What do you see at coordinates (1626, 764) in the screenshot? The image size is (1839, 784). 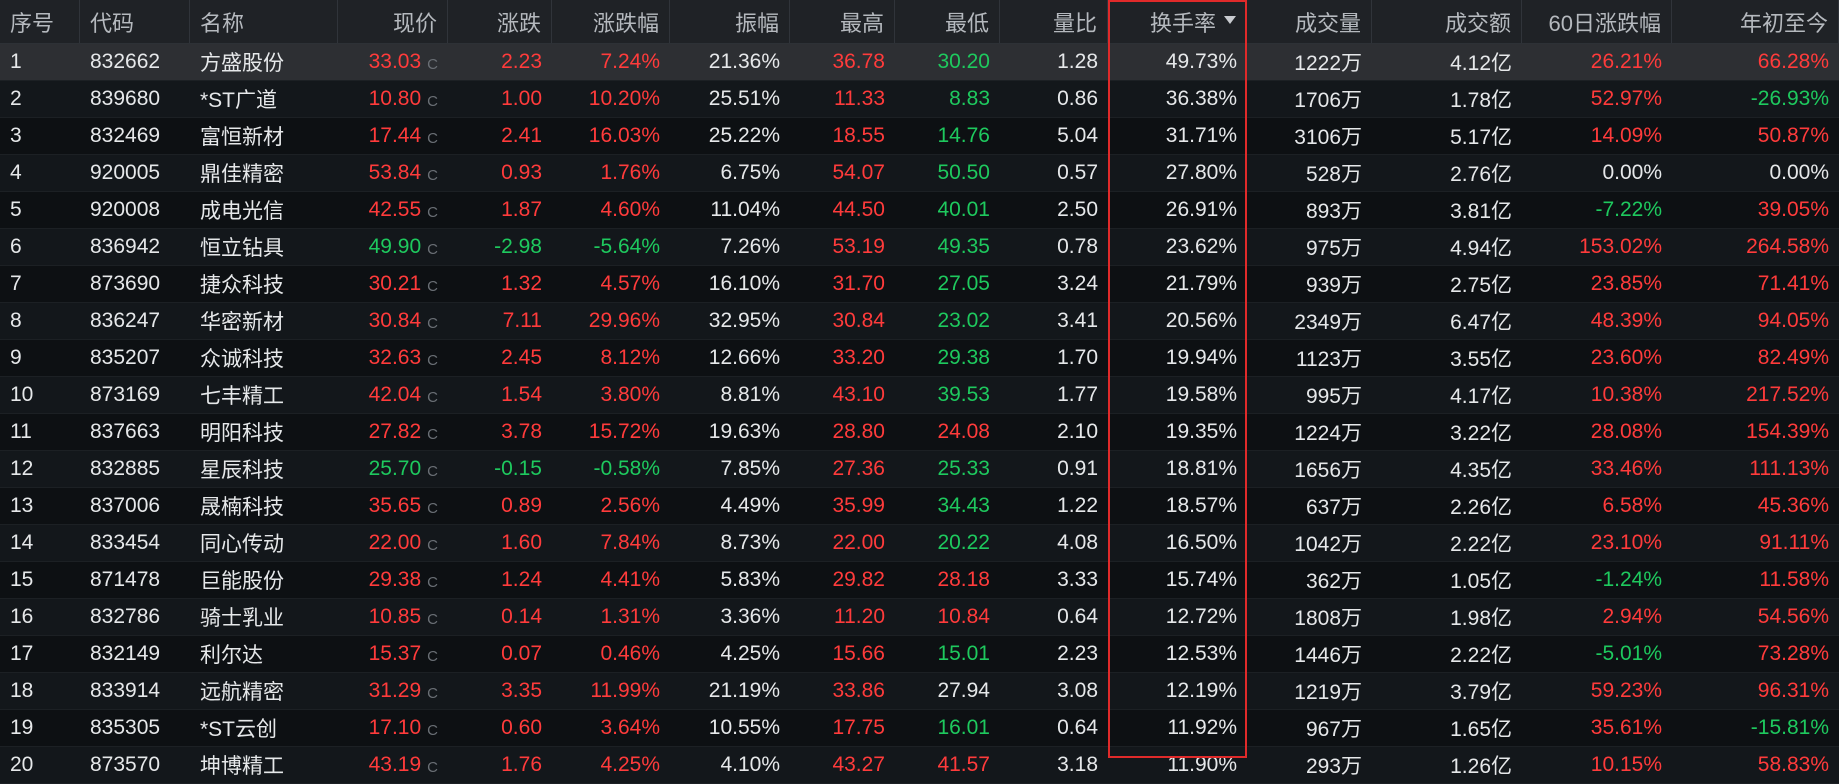 I see `cell-pct60-value: 10.15%` at bounding box center [1626, 764].